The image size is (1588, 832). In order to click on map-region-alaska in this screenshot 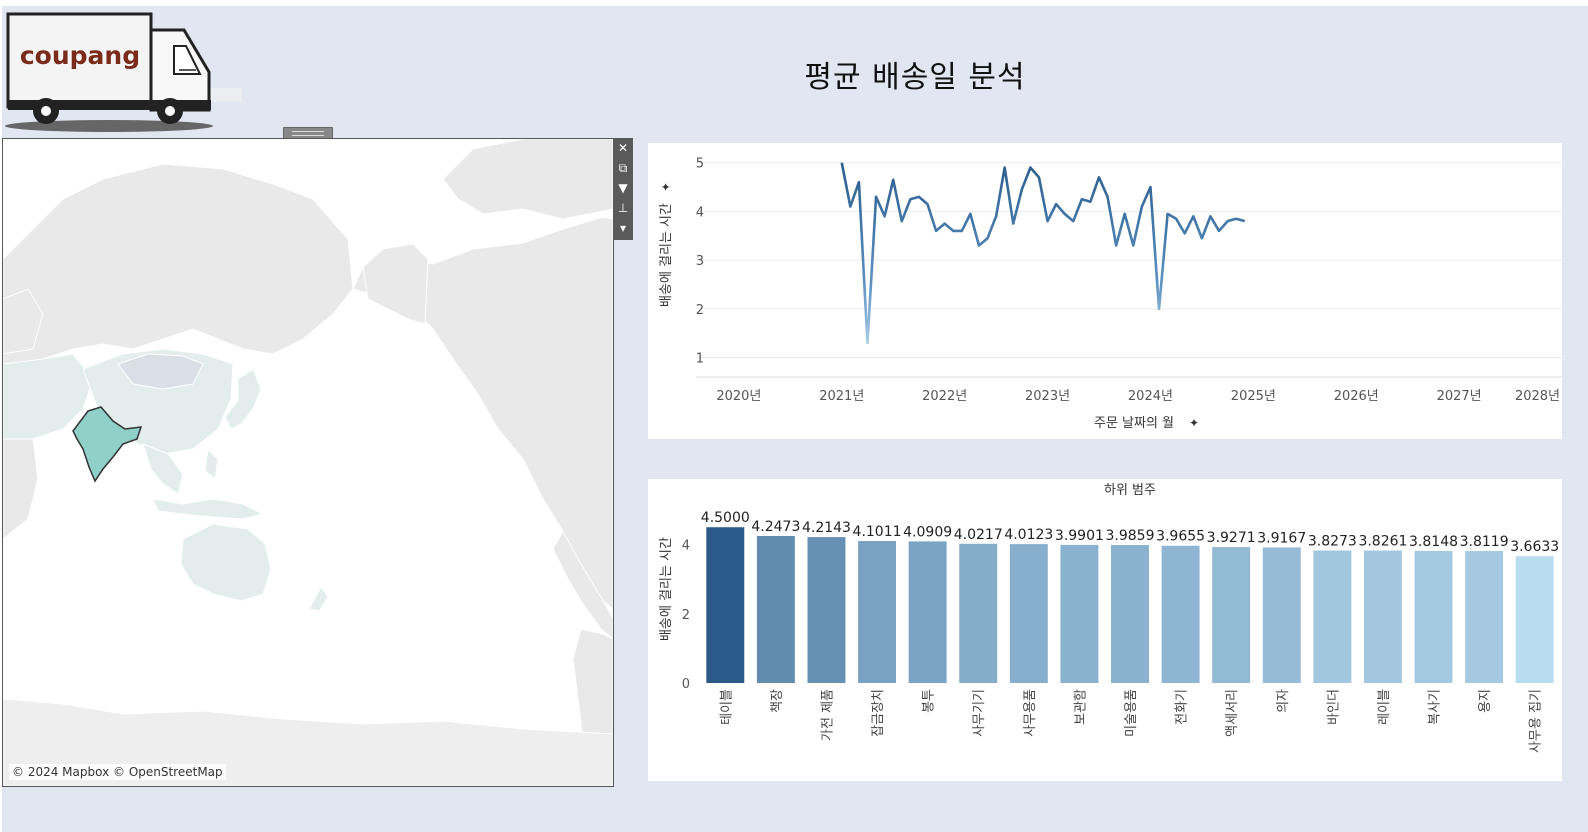, I will do `click(395, 284)`.